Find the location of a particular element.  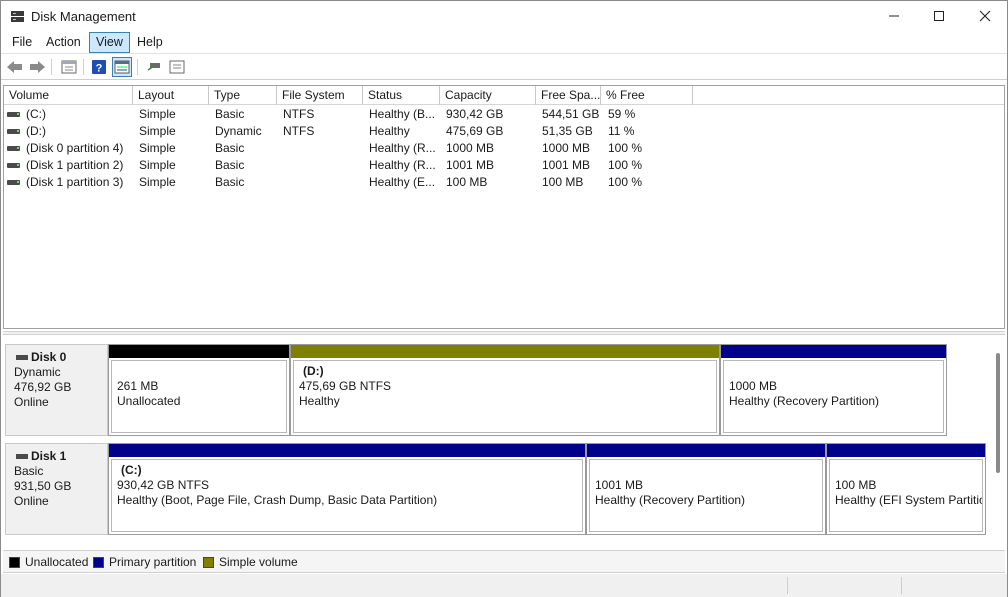

minimize-icon is located at coordinates (894, 16).